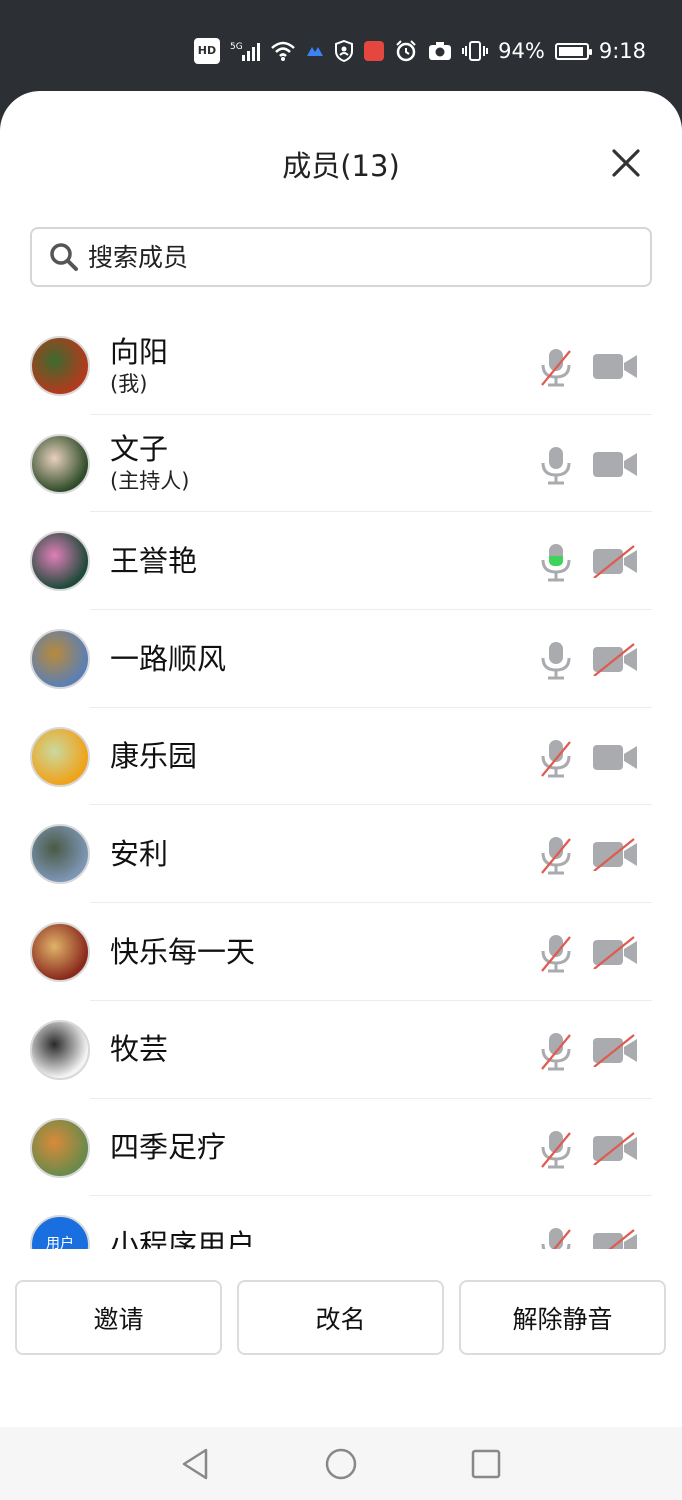 The image size is (682, 1500). What do you see at coordinates (521, 51) in the screenshot?
I see `battery-percent: 94%` at bounding box center [521, 51].